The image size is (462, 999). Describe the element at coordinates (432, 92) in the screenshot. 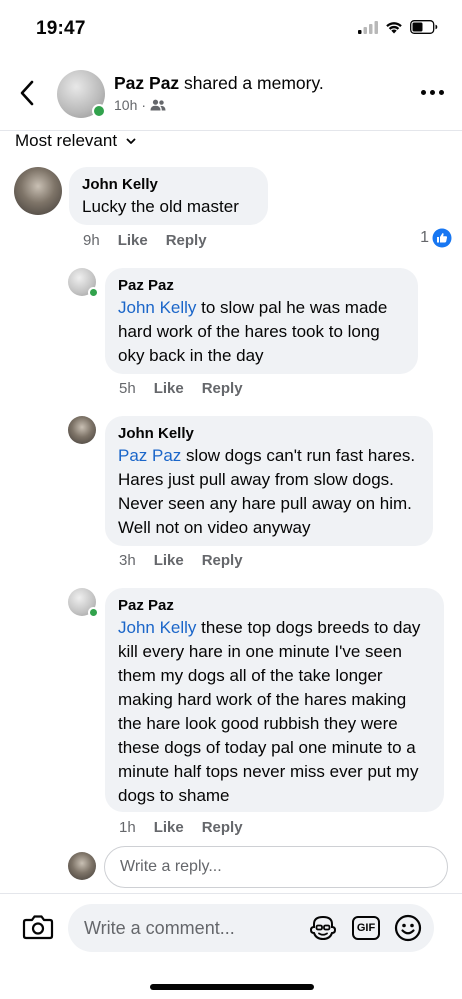

I see `more-options-icon` at that location.